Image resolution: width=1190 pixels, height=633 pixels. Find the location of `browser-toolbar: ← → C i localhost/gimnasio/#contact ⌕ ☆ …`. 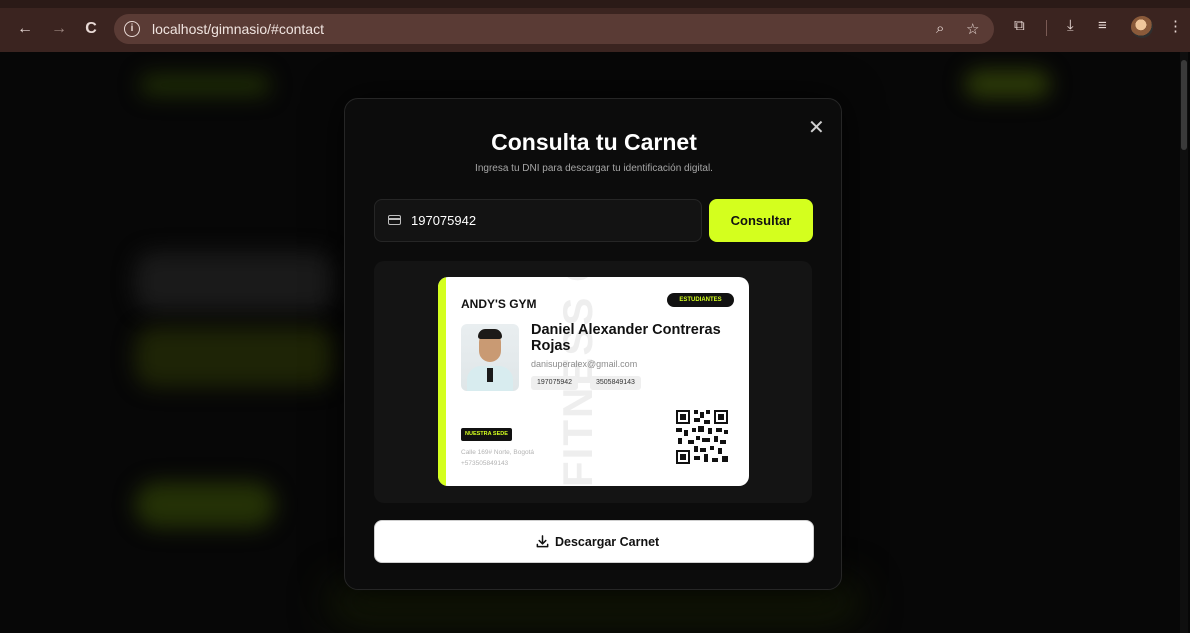

browser-toolbar: ← → C i localhost/gimnasio/#contact ⌕ ☆ … is located at coordinates (595, 26).